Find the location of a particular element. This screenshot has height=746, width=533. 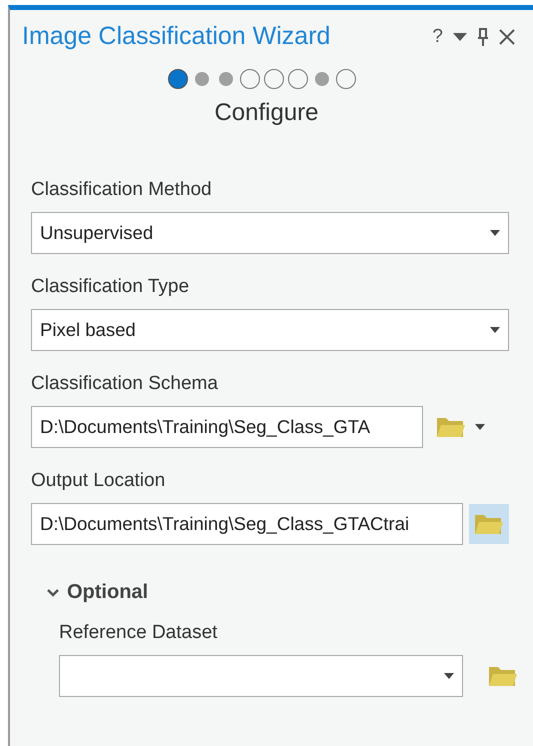

section-toggle: Optional is located at coordinates (282, 592).